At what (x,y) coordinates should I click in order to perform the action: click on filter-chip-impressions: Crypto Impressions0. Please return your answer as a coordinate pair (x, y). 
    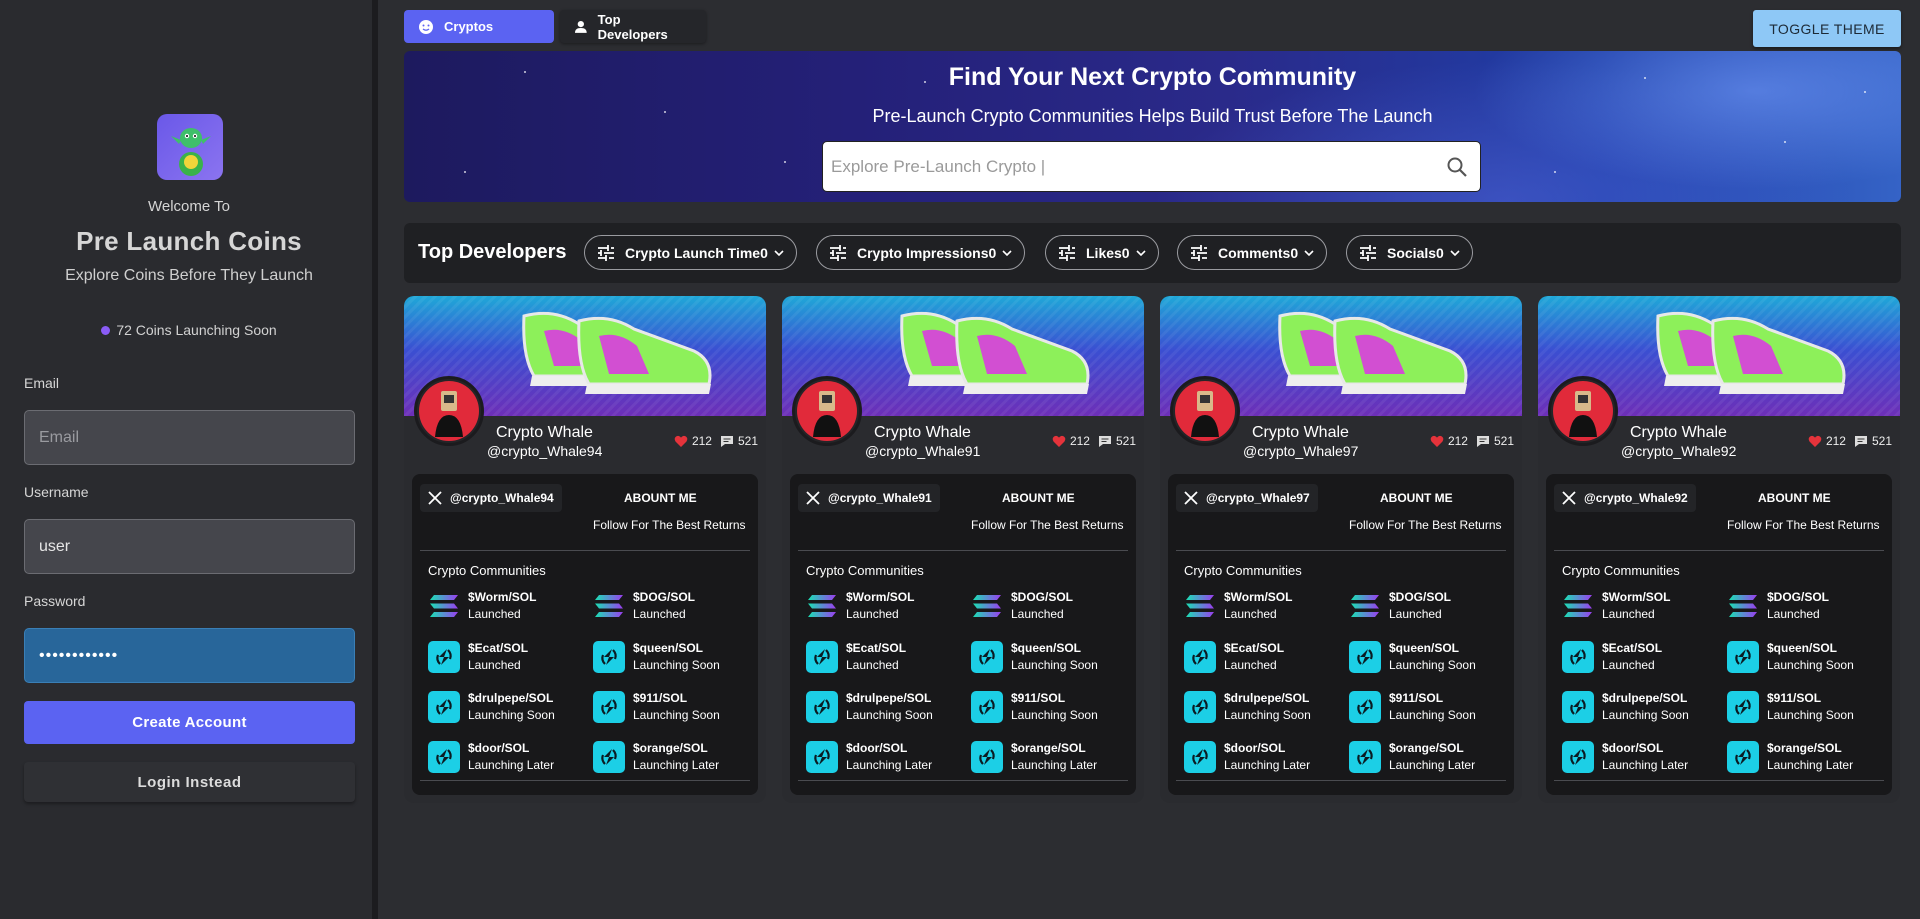
    Looking at the image, I should click on (921, 252).